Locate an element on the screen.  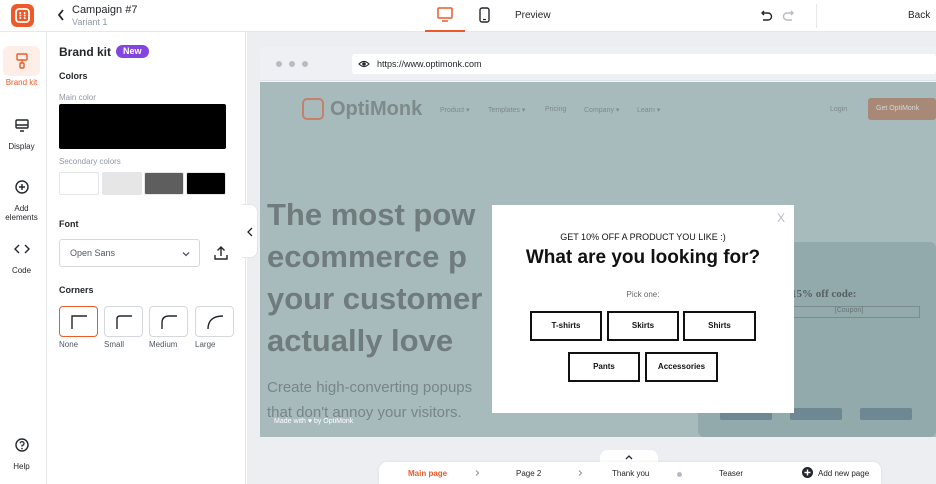
hero-line: your customer is located at coordinates (375, 298).